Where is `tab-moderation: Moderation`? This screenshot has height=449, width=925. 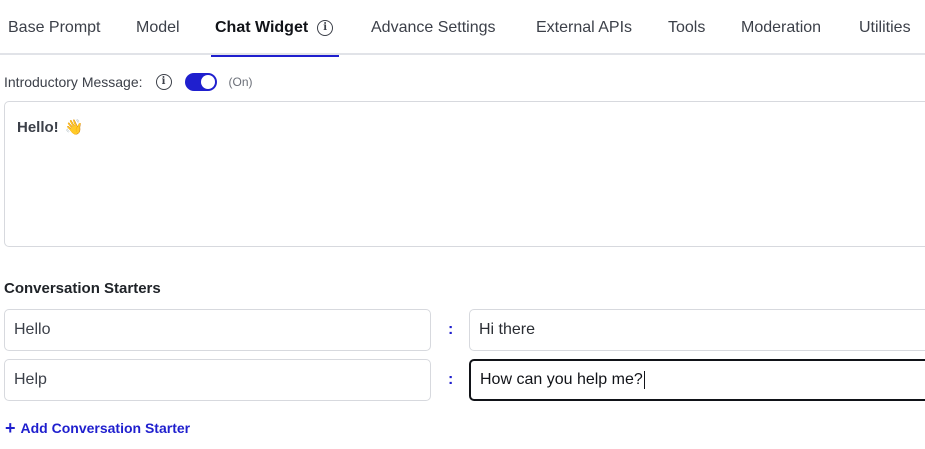 tab-moderation: Moderation is located at coordinates (781, 27).